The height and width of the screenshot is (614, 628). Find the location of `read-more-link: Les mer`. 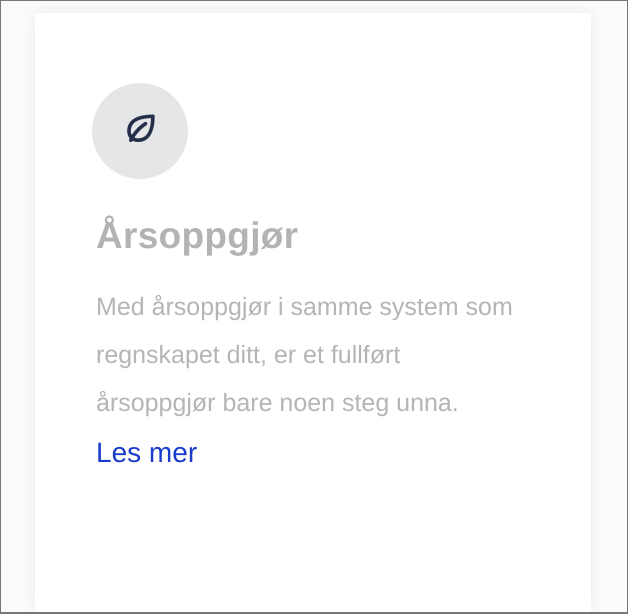

read-more-link: Les mer is located at coordinates (147, 453).